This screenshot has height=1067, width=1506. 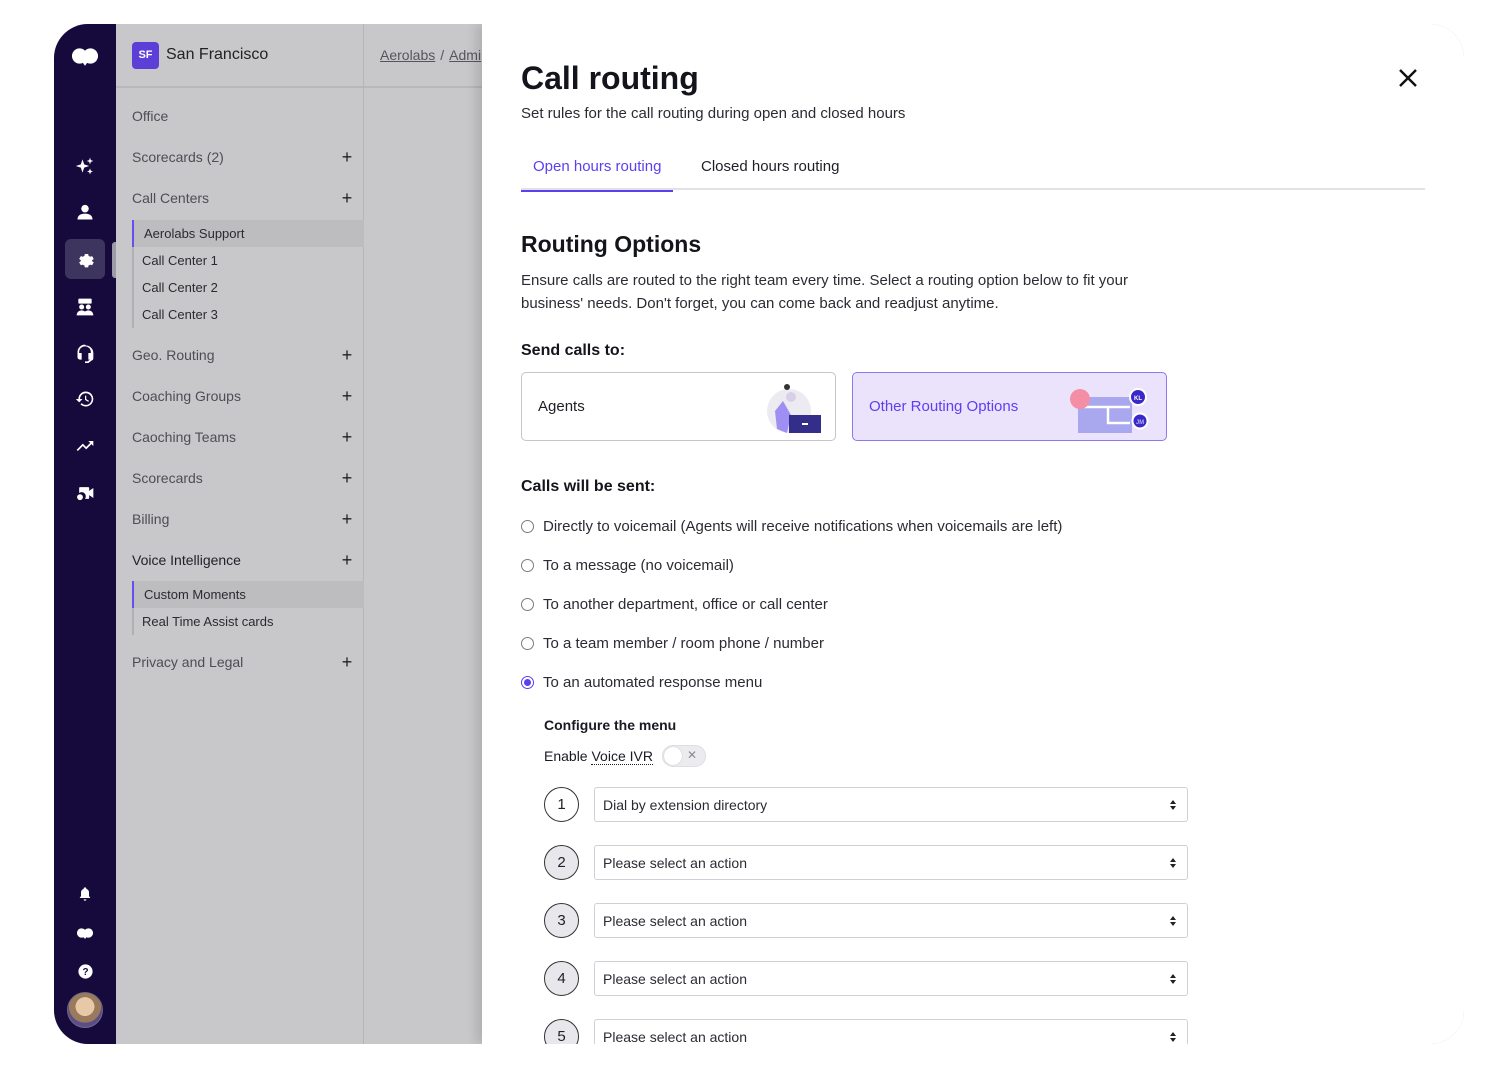 I want to click on toggle-knob, so click(x=673, y=756).